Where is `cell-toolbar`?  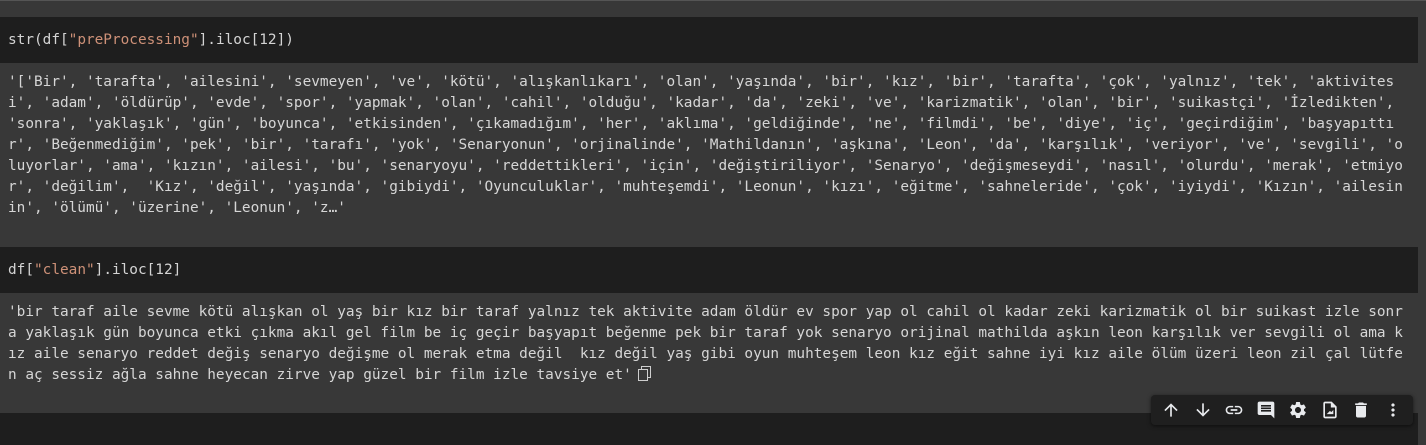
cell-toolbar is located at coordinates (1282, 410).